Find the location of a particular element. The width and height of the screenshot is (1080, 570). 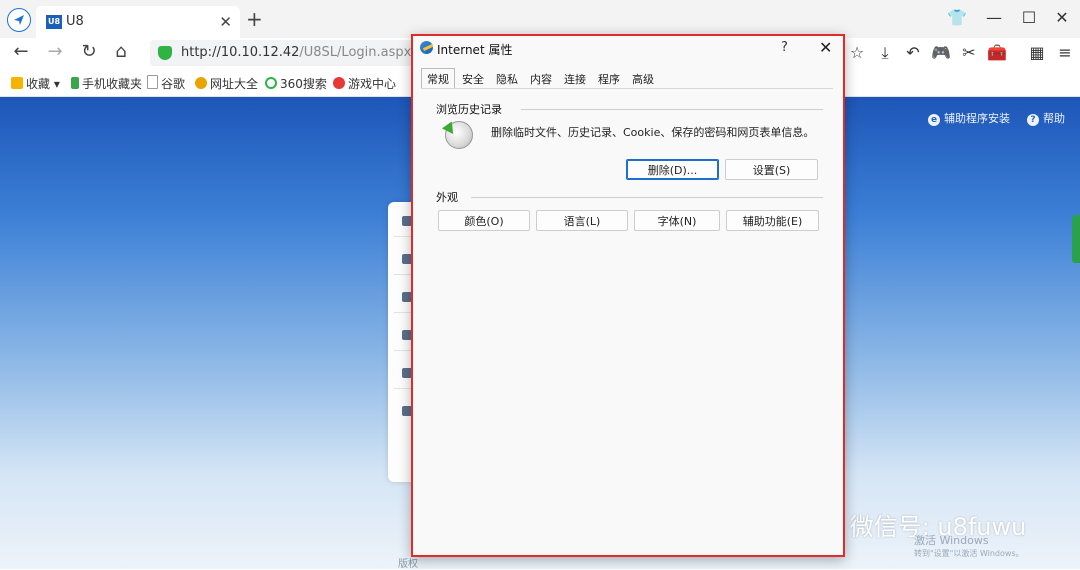

colors-button: 颜色(O) is located at coordinates (484, 220).